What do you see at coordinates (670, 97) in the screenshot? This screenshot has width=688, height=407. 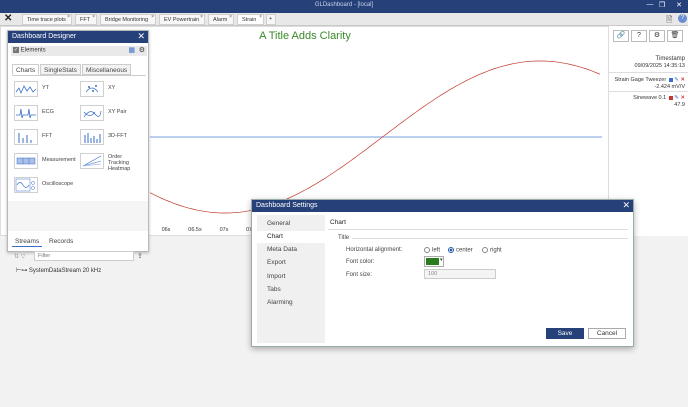 I see `color-swatch-icon` at bounding box center [670, 97].